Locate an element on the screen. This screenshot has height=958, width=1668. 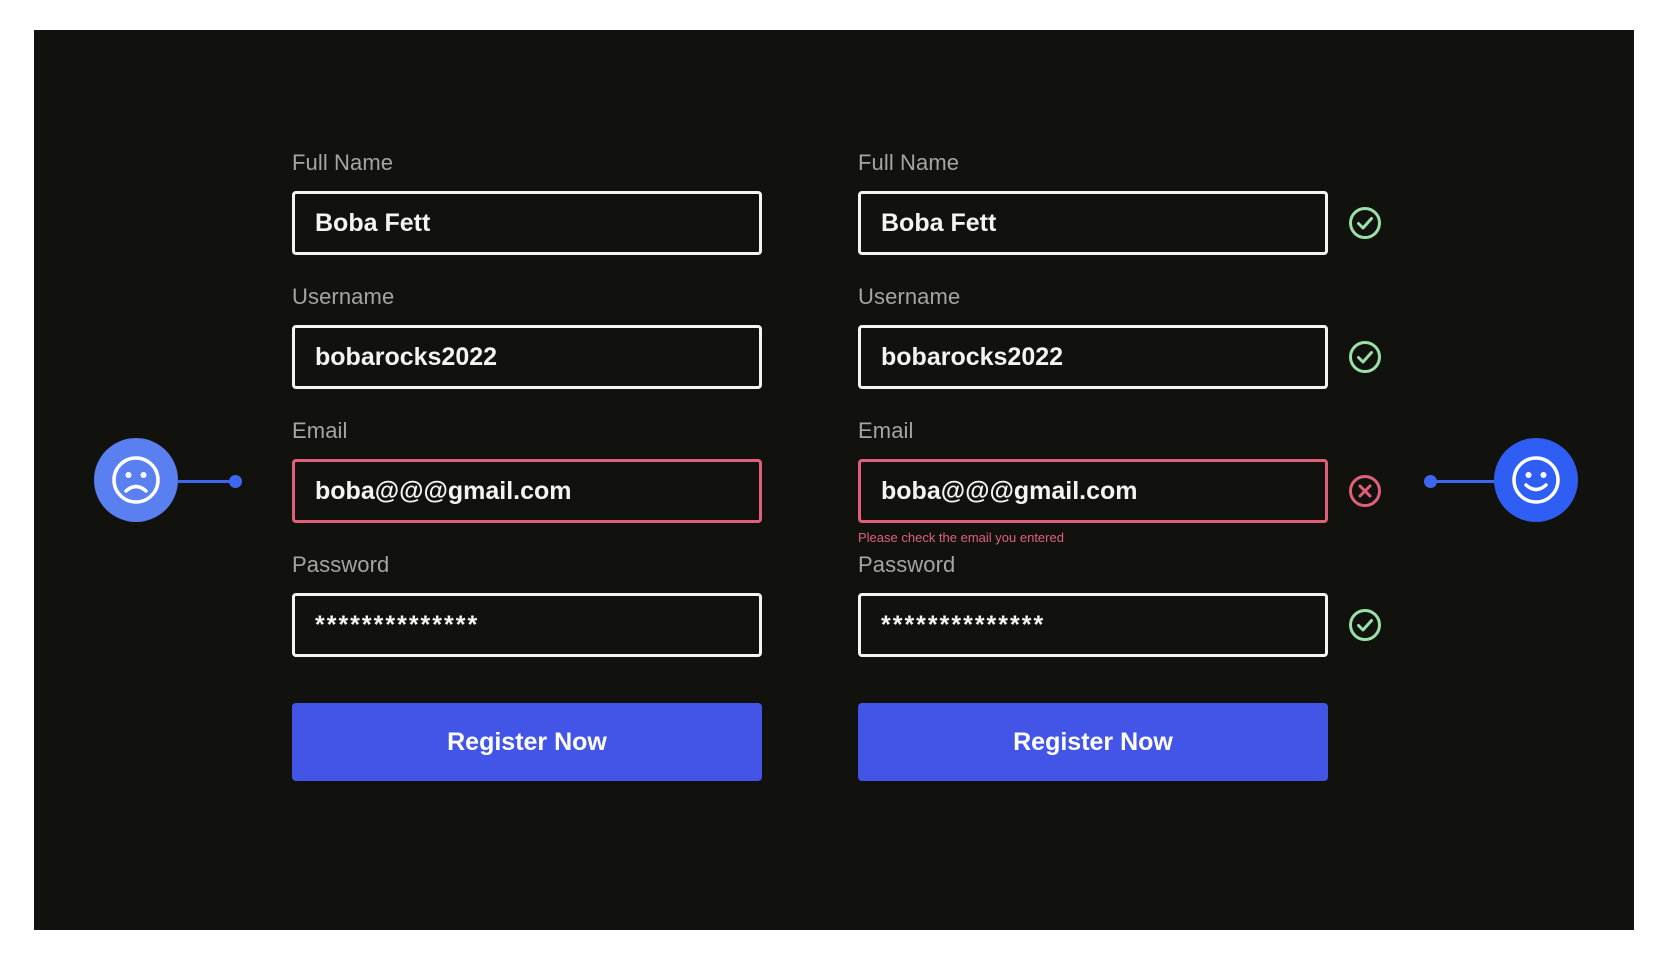
happy-face-icon is located at coordinates (1536, 480).